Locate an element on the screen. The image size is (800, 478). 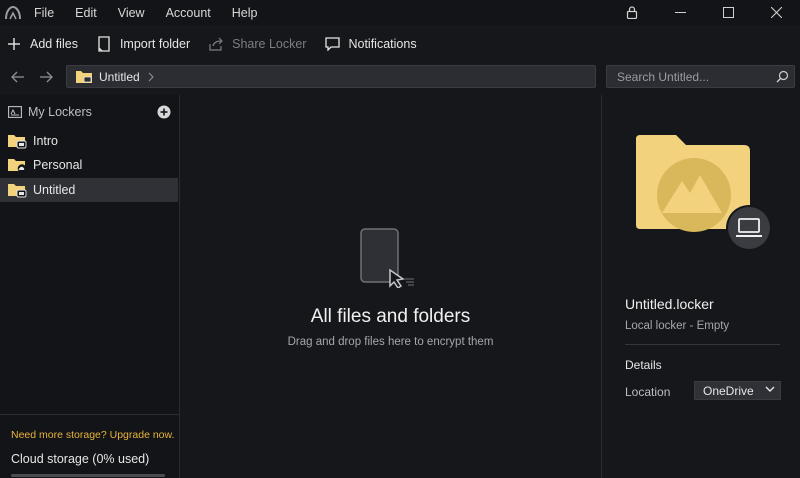
locker-name: Untitled.locker is located at coordinates (669, 304).